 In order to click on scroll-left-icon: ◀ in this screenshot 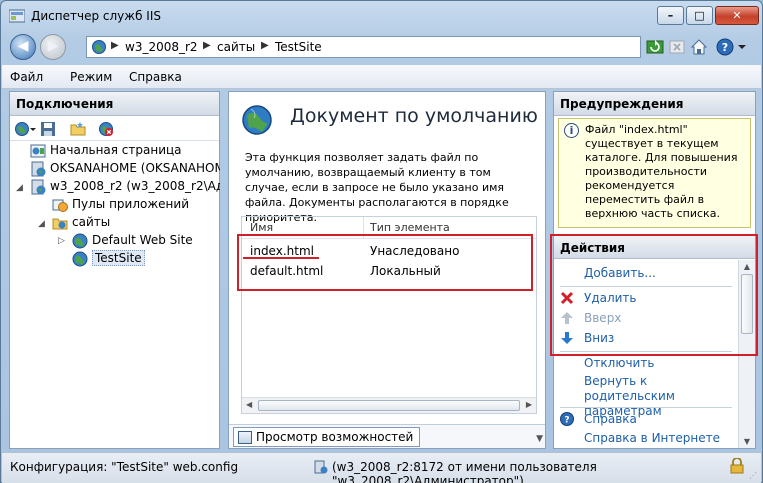, I will do `click(249, 404)`.